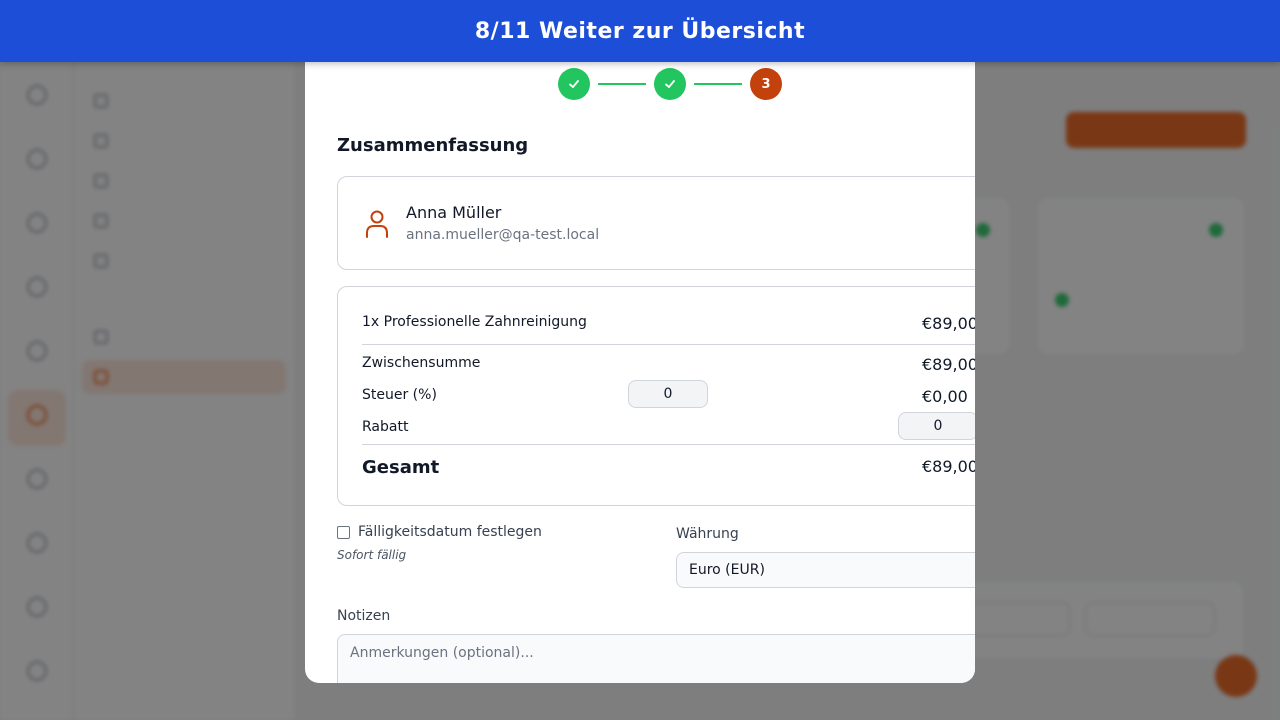  I want to click on subtotal-amount: €89,00, so click(948, 364).